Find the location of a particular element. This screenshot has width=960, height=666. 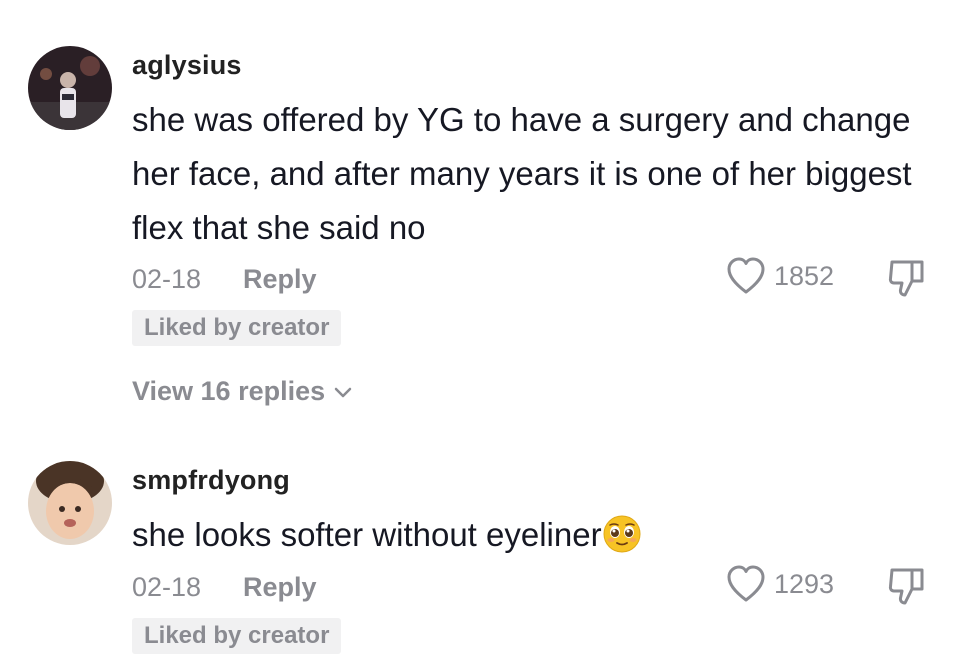

view-replies-button: View 16 replies is located at coordinates (242, 391).